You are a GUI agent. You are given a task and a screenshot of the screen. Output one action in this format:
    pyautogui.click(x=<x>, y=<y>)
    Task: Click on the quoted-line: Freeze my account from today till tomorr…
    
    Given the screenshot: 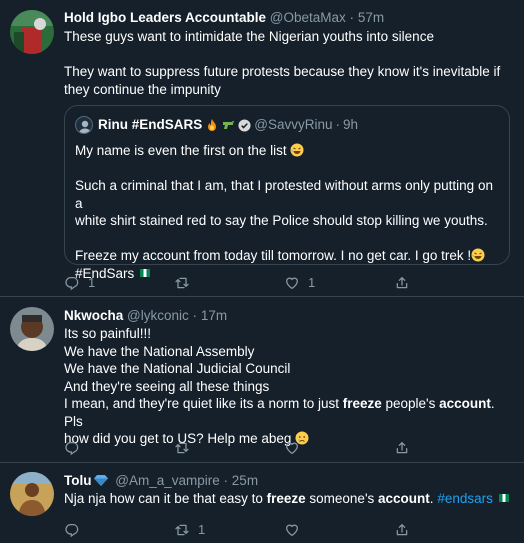 What is the action you would take?
    pyautogui.click(x=273, y=255)
    